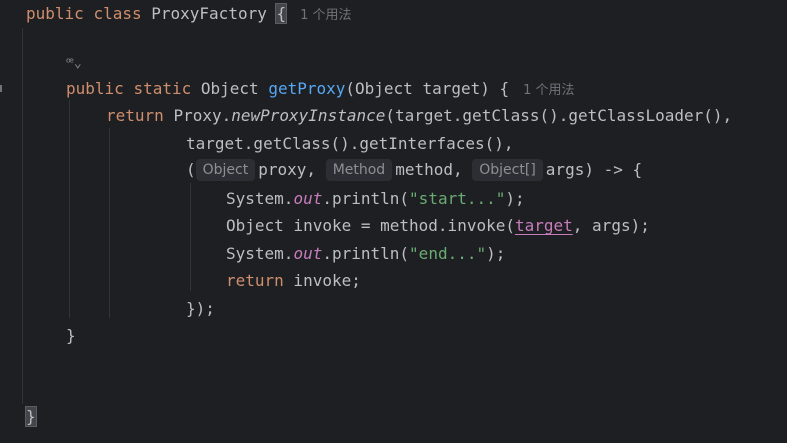 The image size is (787, 443). Describe the element at coordinates (370, 225) in the screenshot. I see `code-text: Object invoke = method.invoke(` at that location.